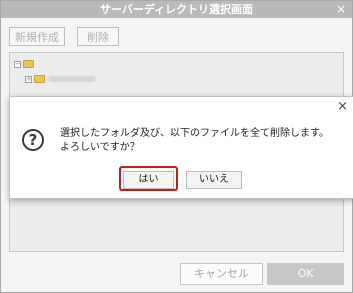 The height and width of the screenshot is (293, 353). I want to click on delete-button: 削除, so click(98, 36).